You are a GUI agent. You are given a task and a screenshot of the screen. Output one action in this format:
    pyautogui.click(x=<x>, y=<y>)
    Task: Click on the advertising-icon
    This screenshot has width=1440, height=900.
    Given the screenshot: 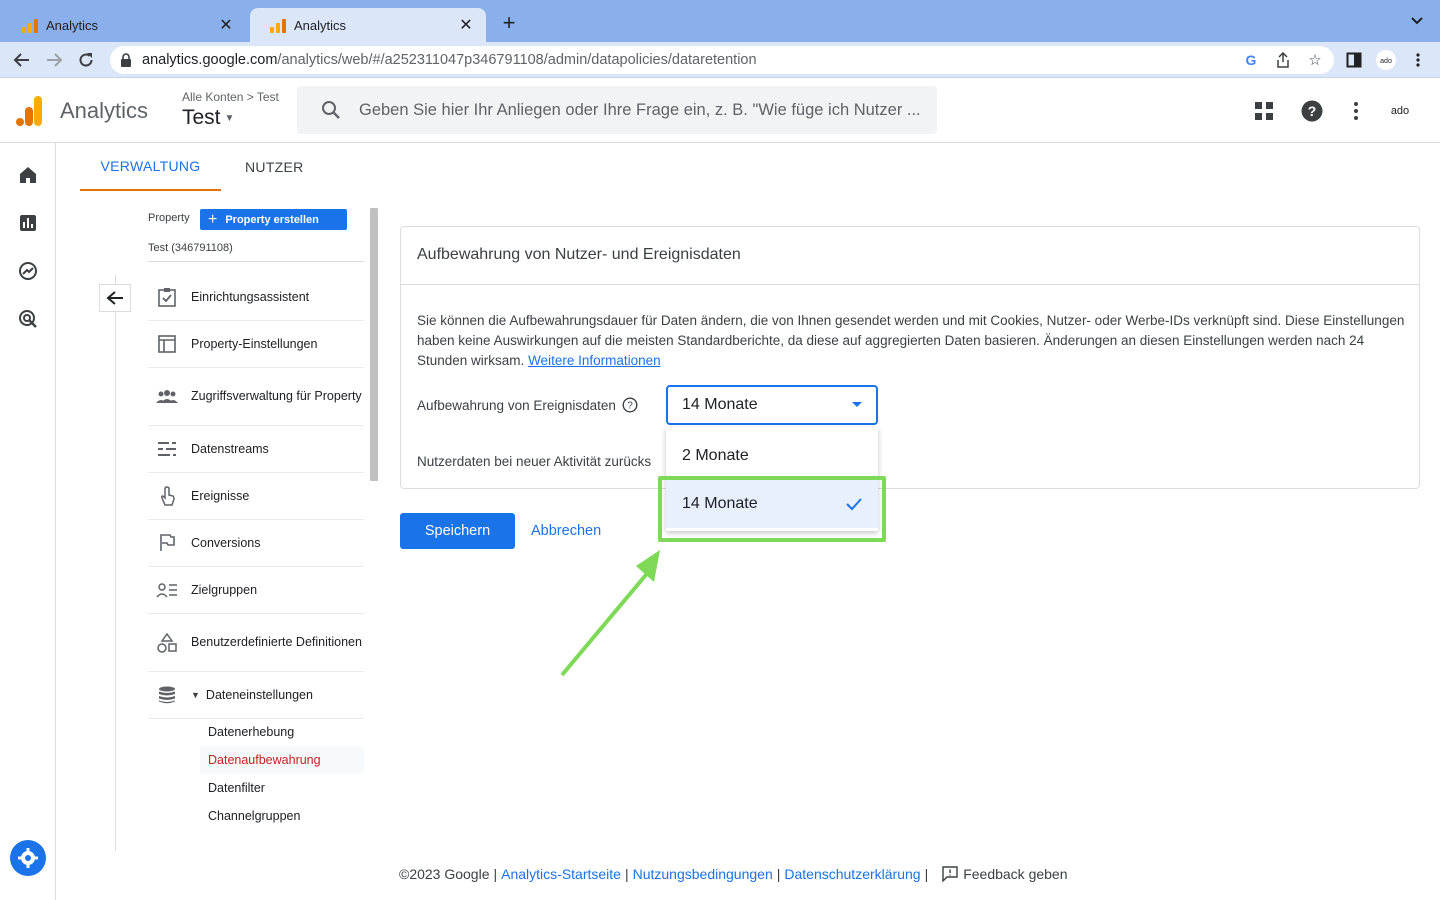 What is the action you would take?
    pyautogui.click(x=28, y=319)
    